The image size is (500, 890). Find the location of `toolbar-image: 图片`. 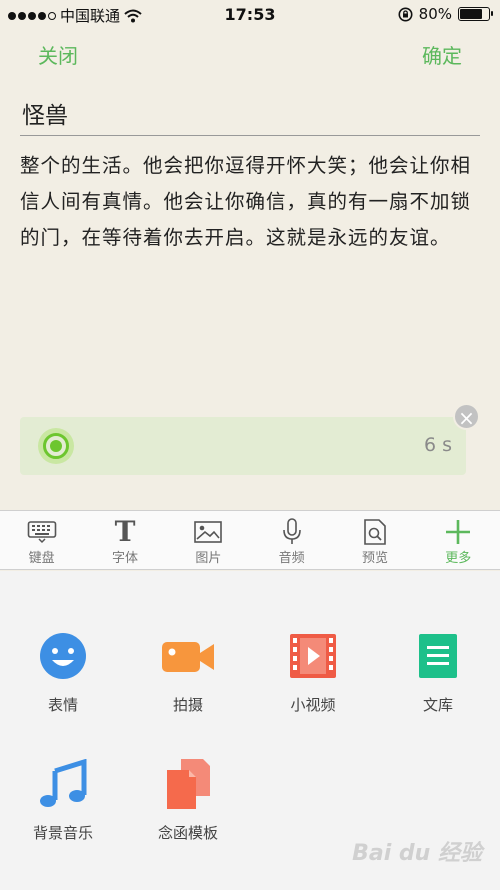

toolbar-image: 图片 is located at coordinates (208, 540).